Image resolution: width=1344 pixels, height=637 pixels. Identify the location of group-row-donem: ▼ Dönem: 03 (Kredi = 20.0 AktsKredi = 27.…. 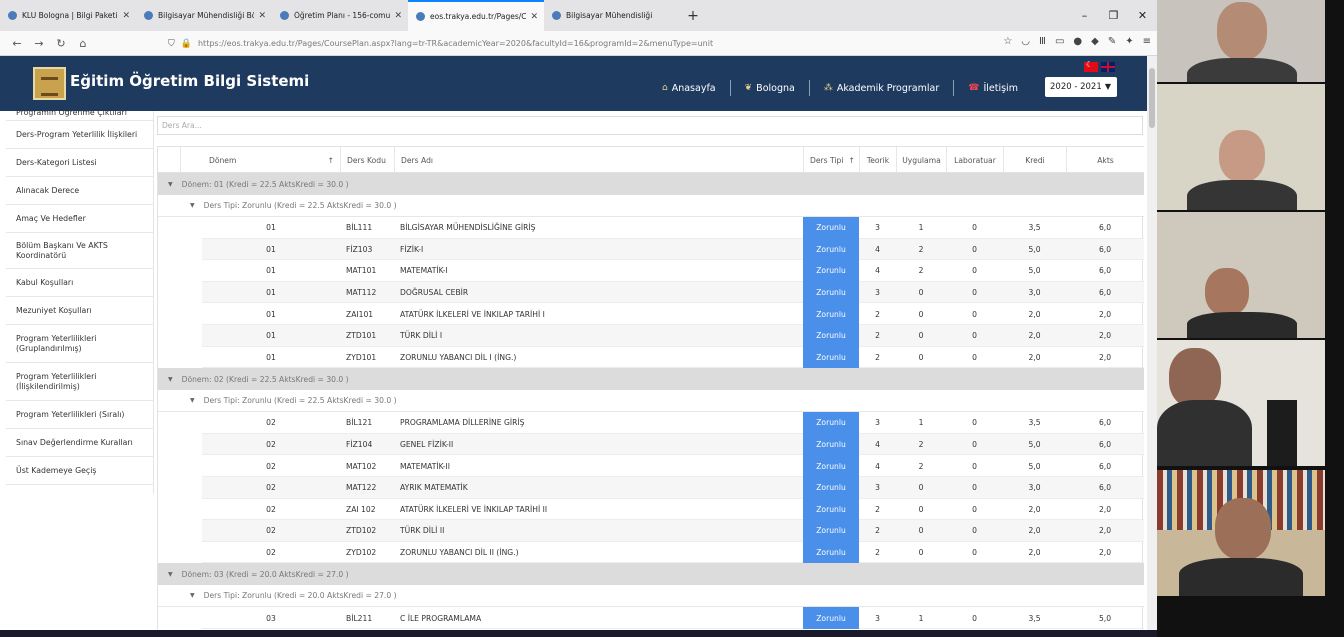
(651, 574).